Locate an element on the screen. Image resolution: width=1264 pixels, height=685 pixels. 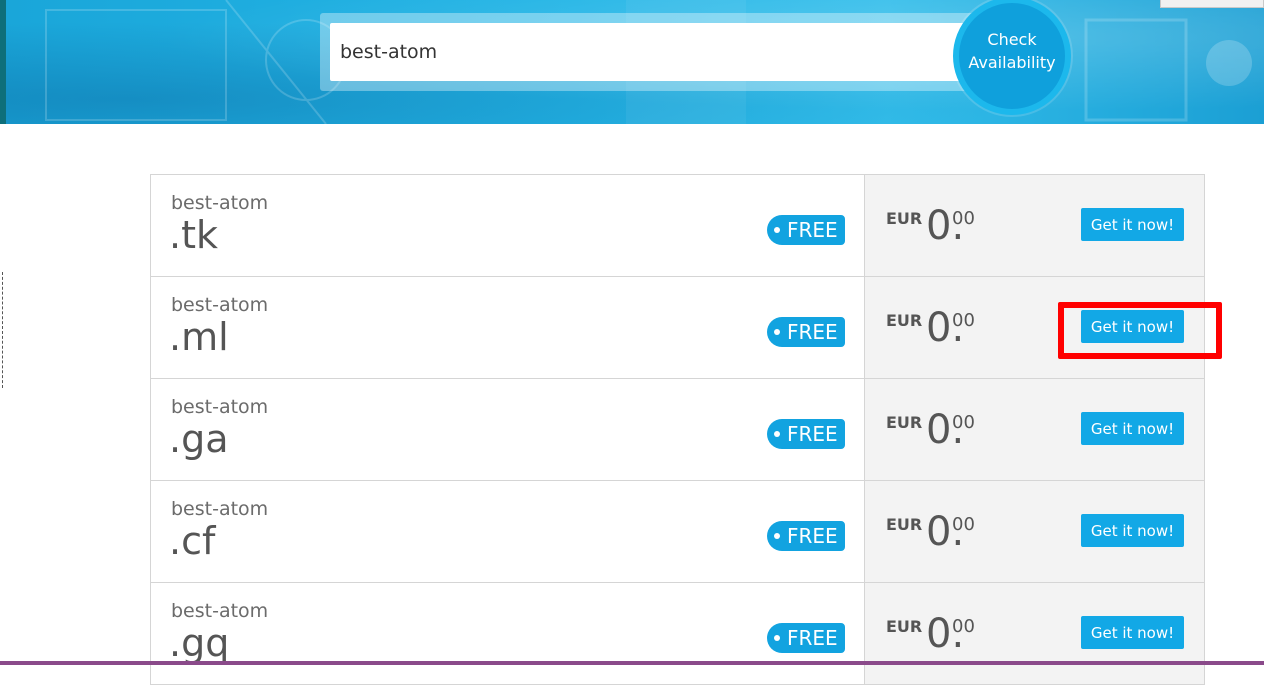
result-row: best-atom .gq FREE EUR 0. 00 Get it now! is located at coordinates (677, 634).